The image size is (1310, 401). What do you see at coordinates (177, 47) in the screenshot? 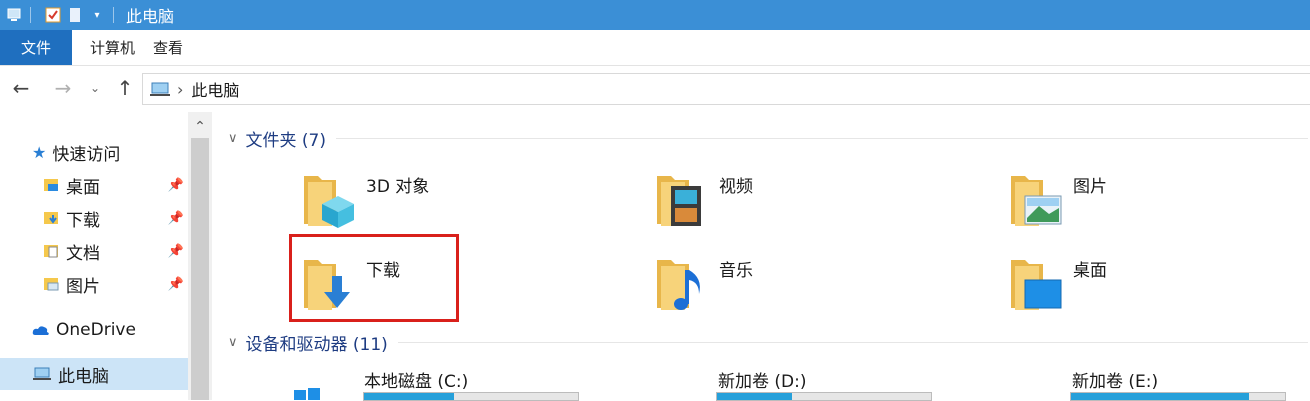
I see `tab-view: 查看` at bounding box center [177, 47].